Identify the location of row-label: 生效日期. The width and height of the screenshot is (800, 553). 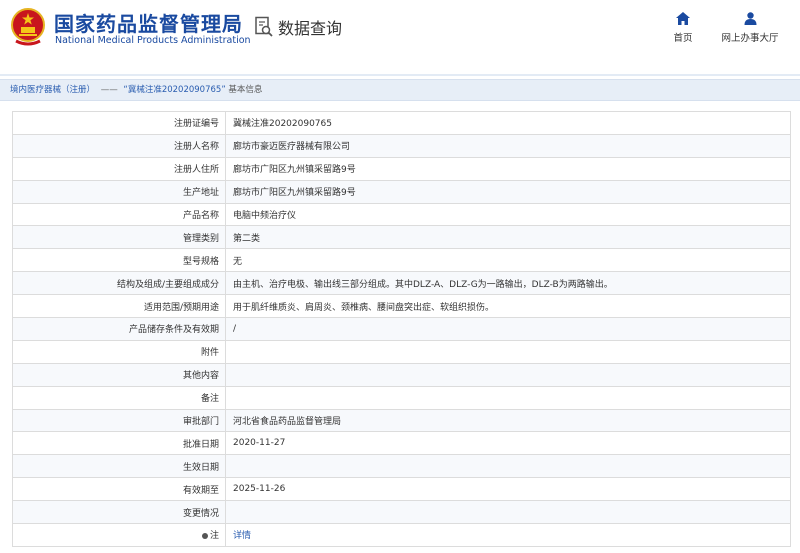
(119, 466).